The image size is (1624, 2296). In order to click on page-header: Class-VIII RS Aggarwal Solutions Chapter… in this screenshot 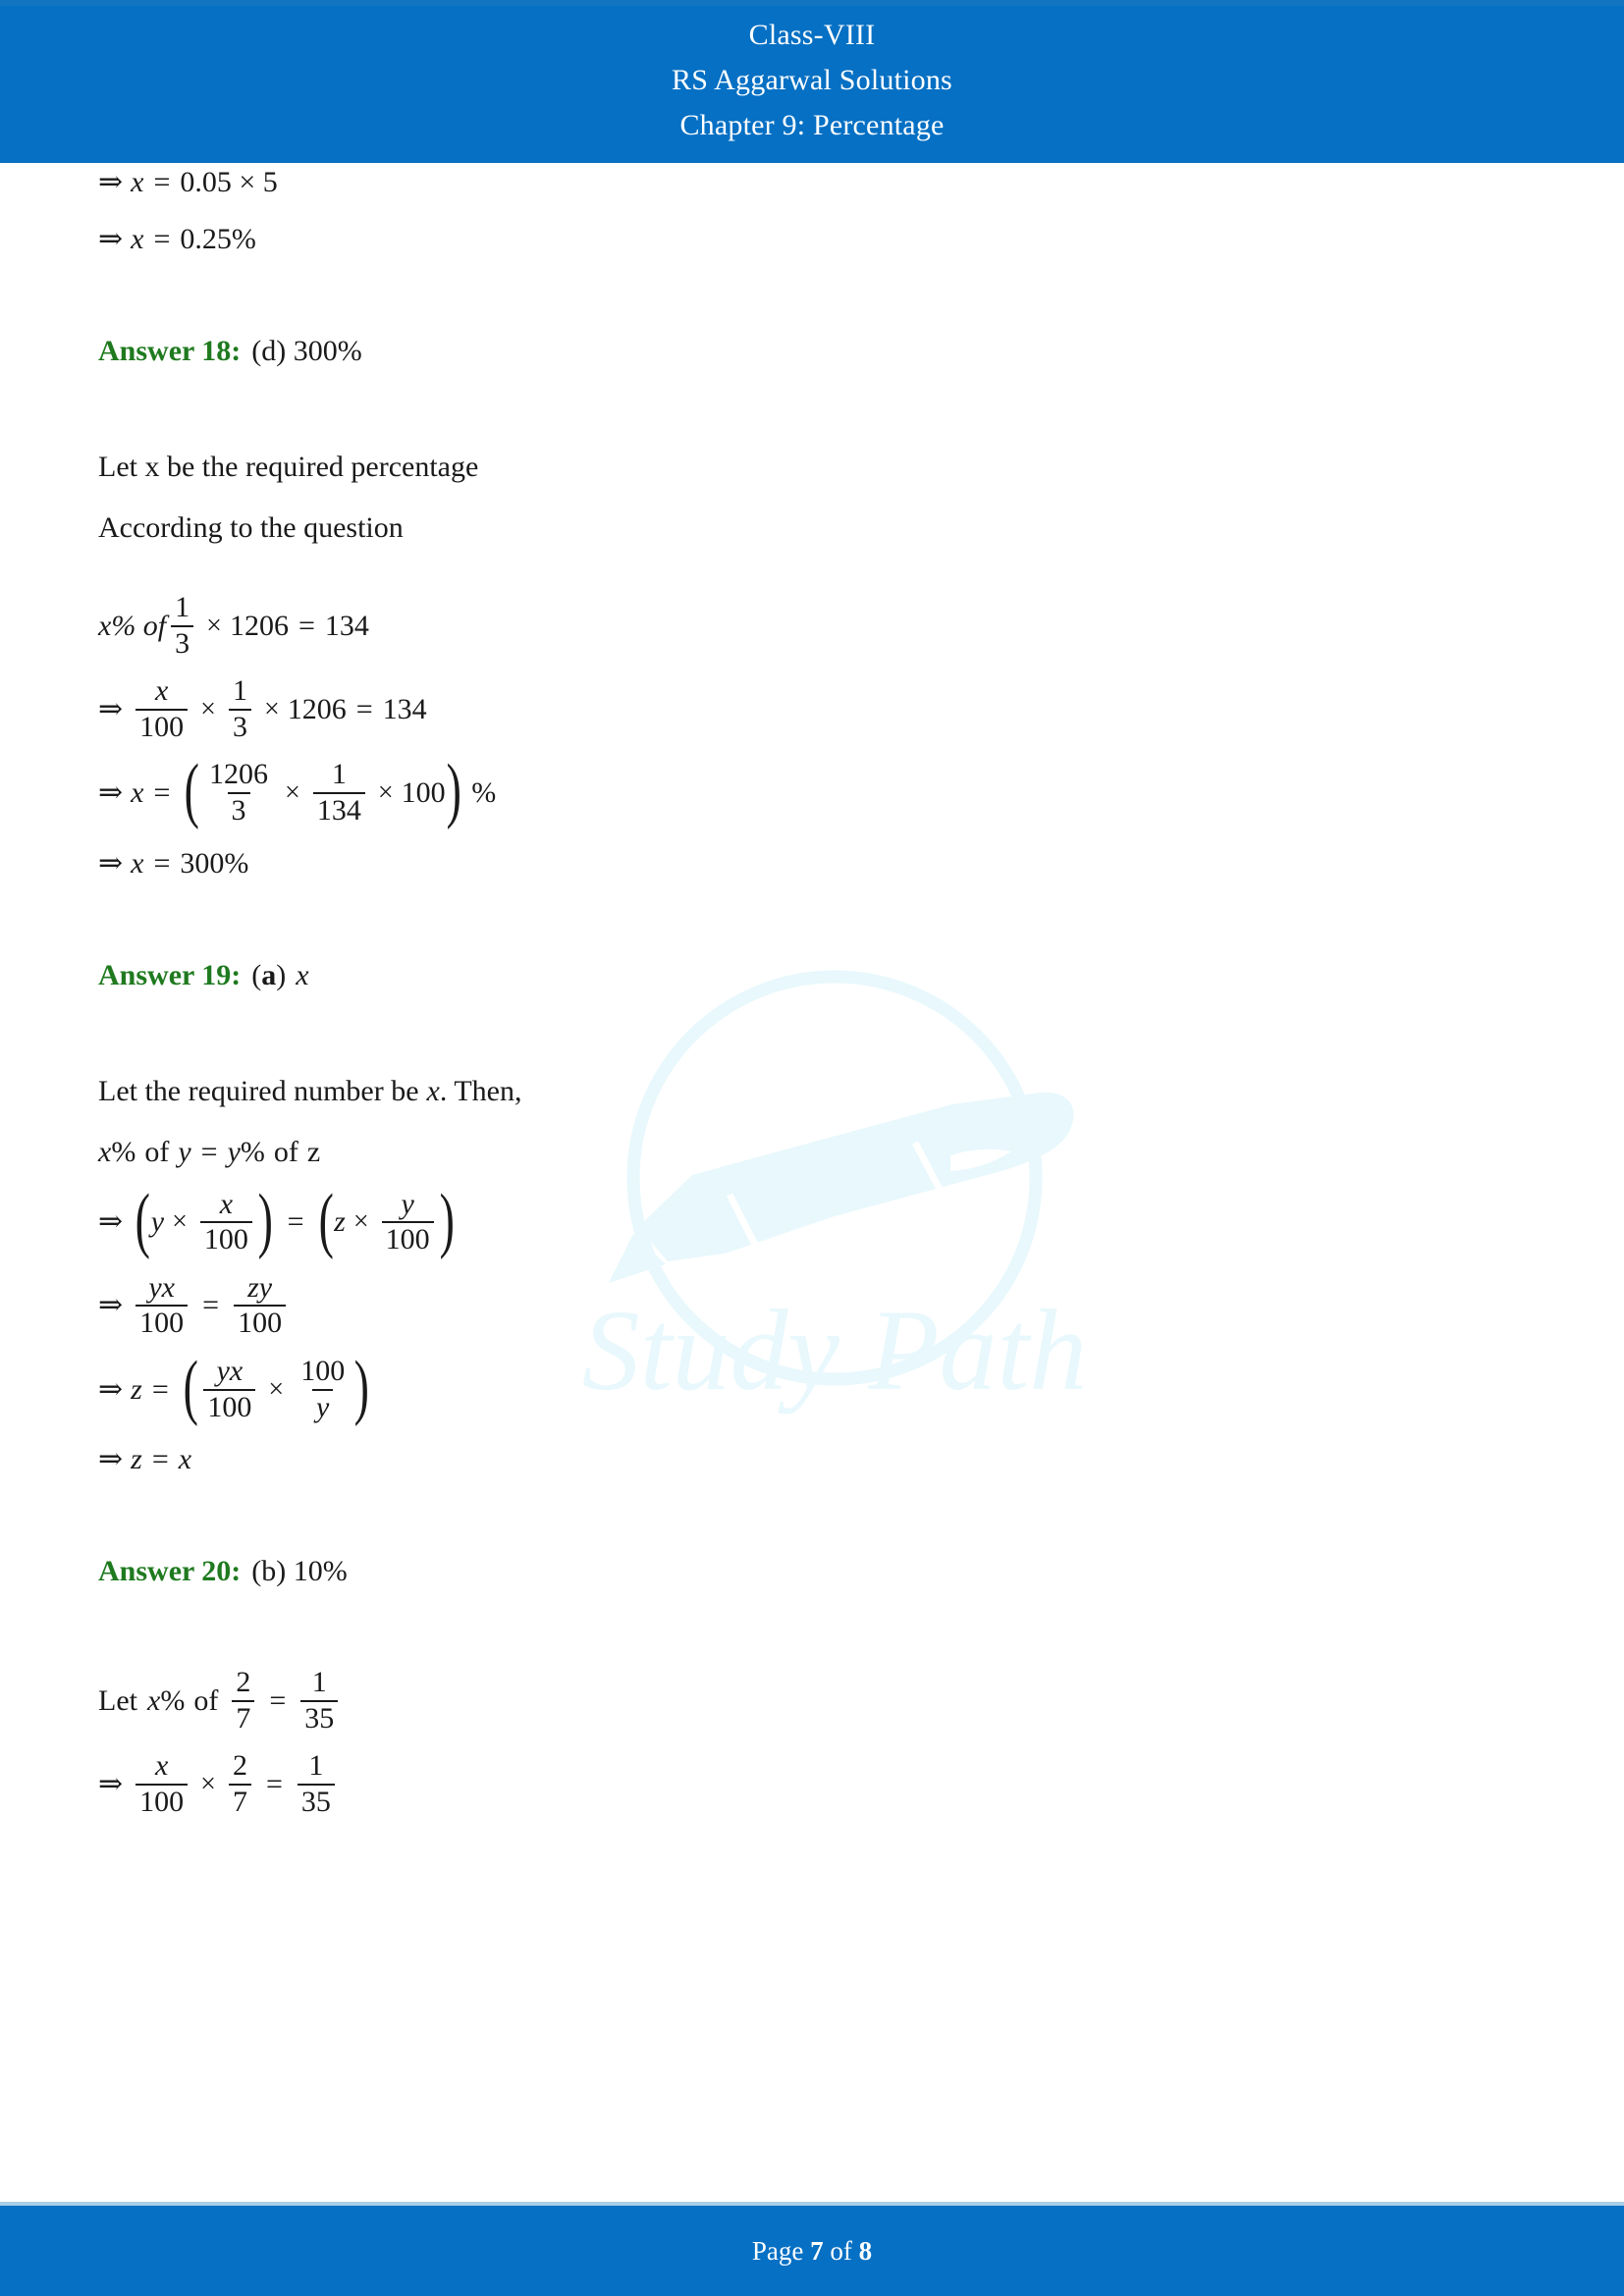, I will do `click(812, 81)`.